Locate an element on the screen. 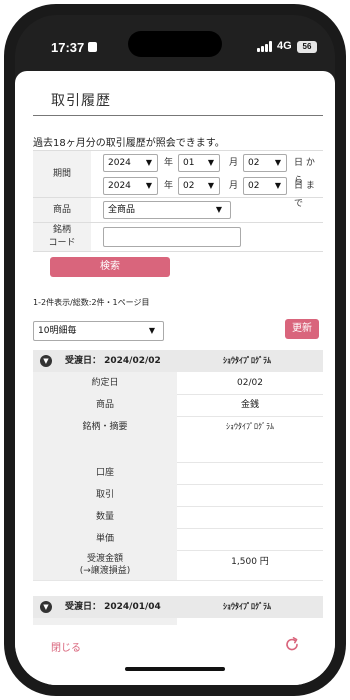 This screenshot has height=700, width=350. record-row: 数量 is located at coordinates (178, 517).